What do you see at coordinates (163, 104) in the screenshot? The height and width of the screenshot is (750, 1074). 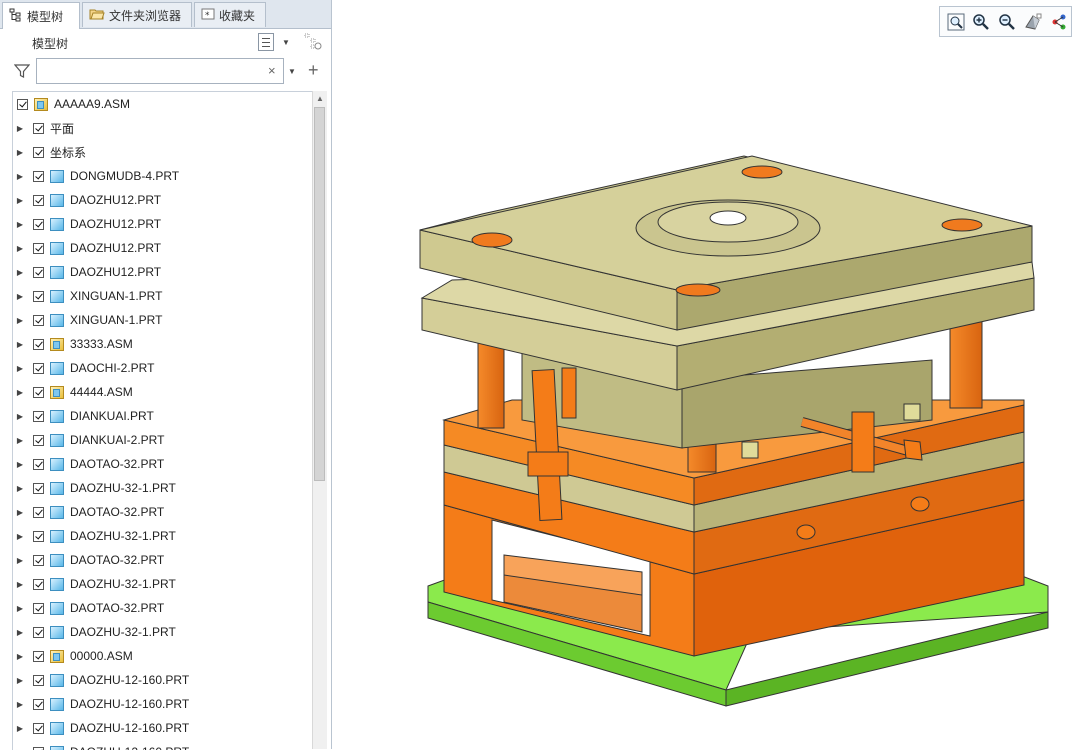 I see `tree-item: AAAAA9.ASM` at bounding box center [163, 104].